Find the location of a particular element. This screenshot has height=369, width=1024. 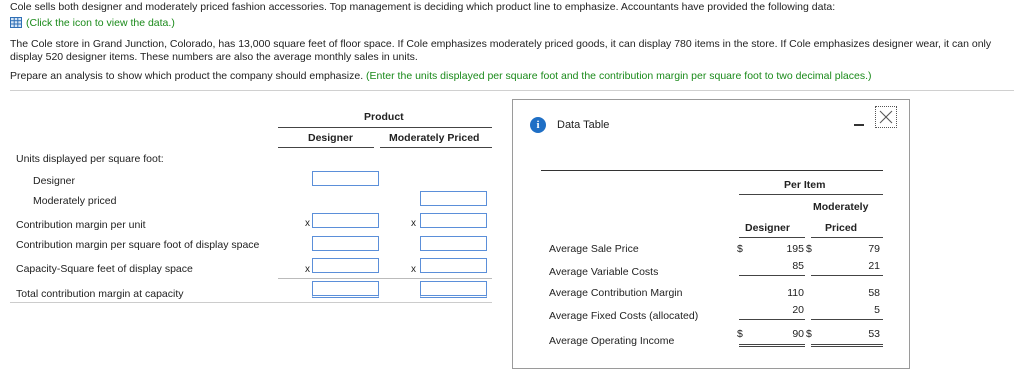

units-moderate-input is located at coordinates (453, 198).